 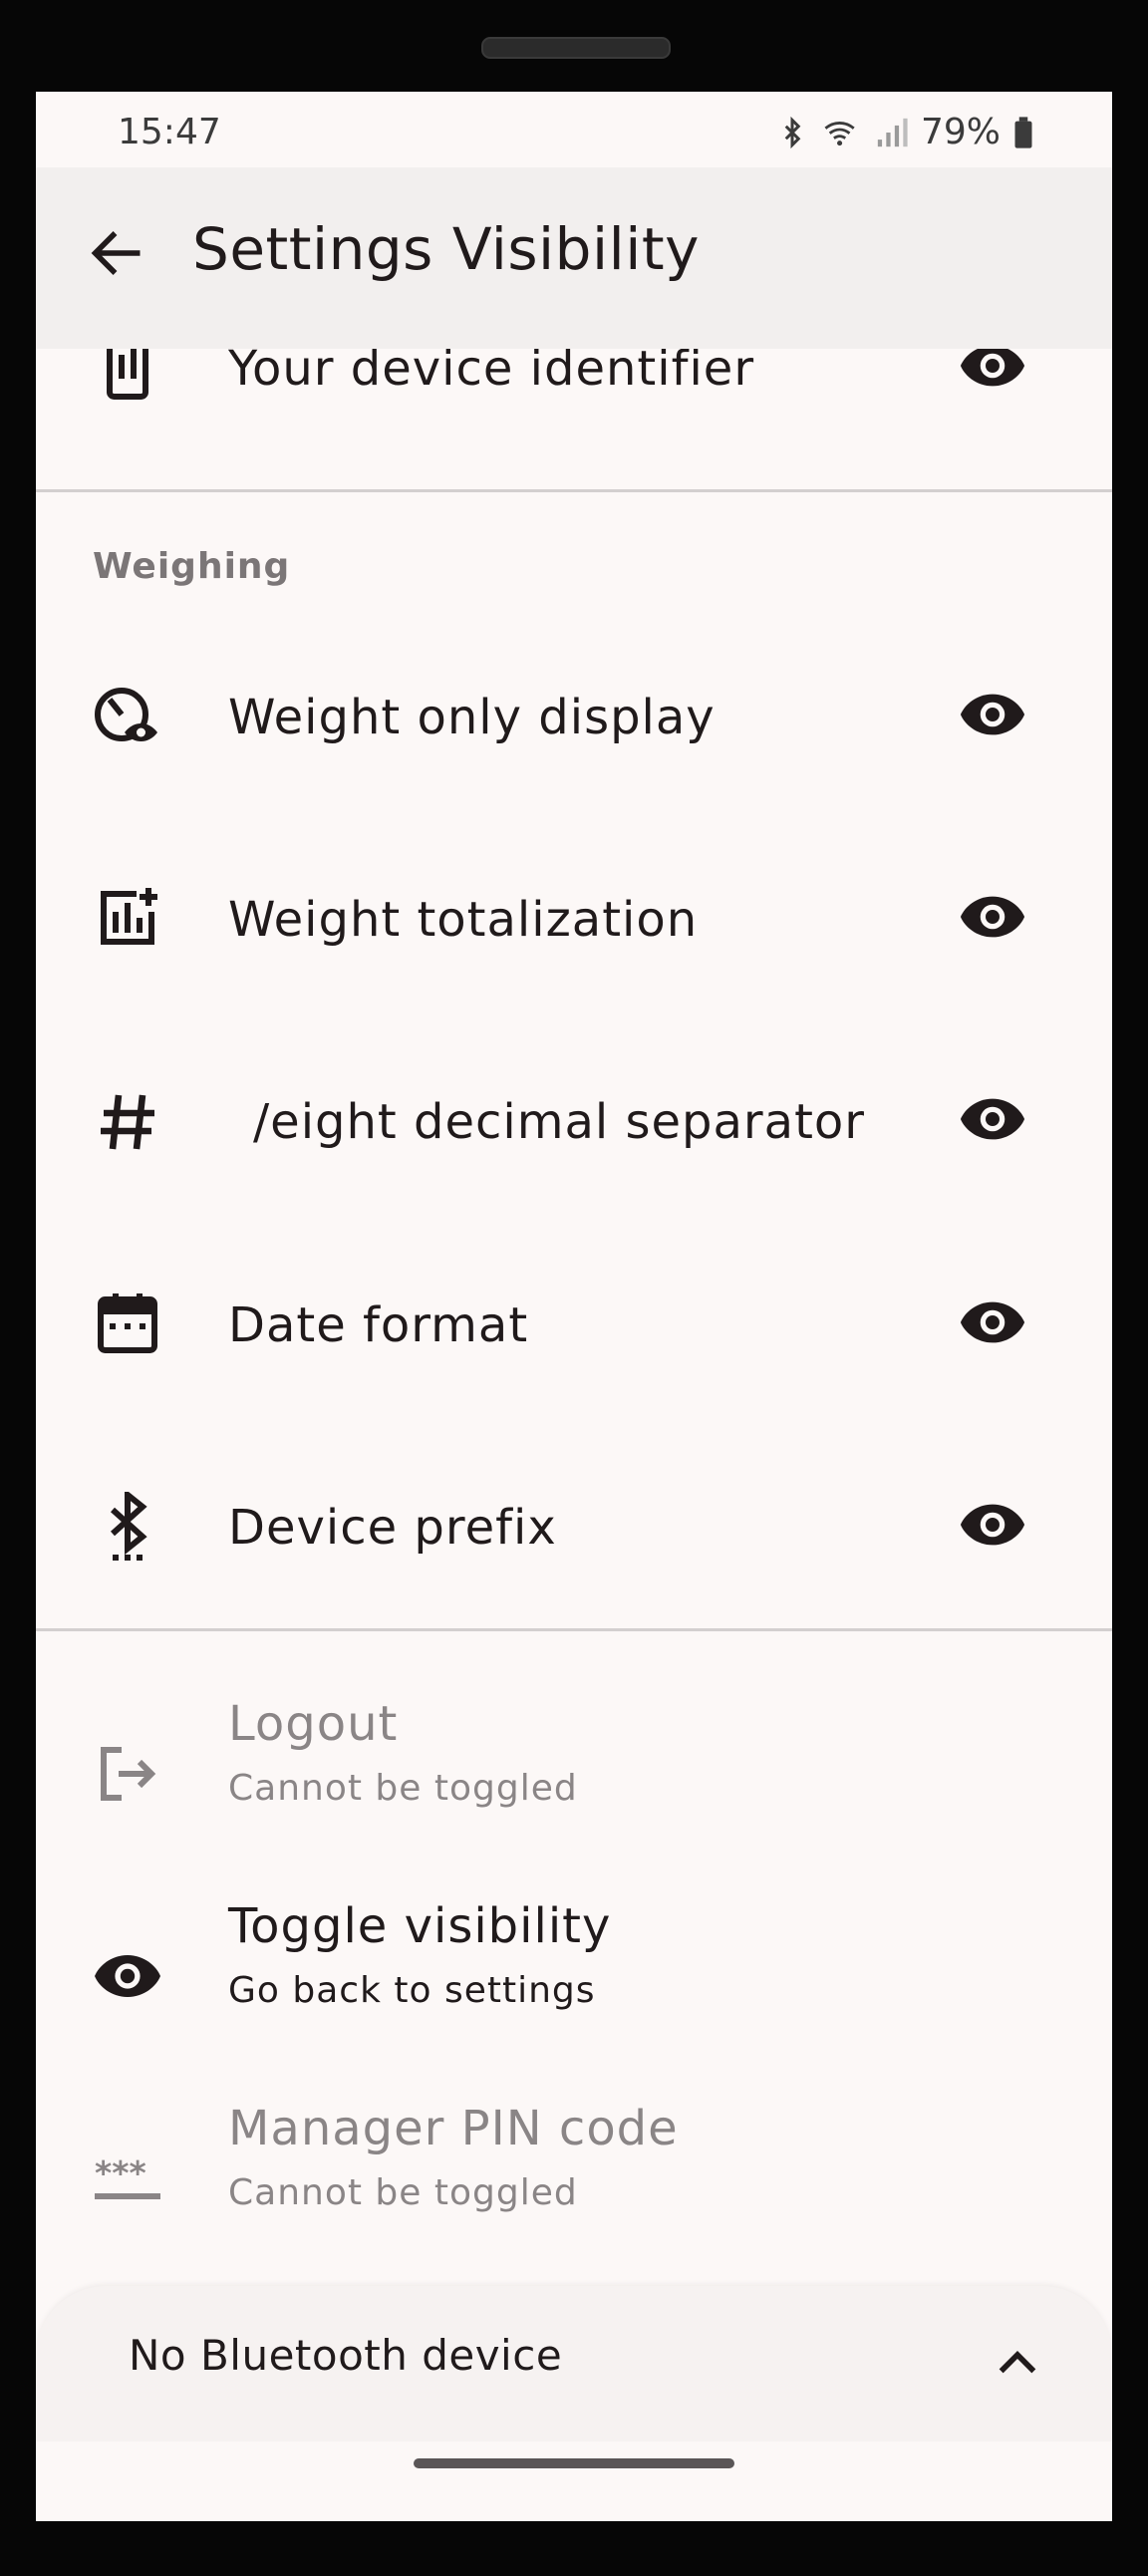 I want to click on status-bar: 15:47 79%, so click(x=574, y=129).